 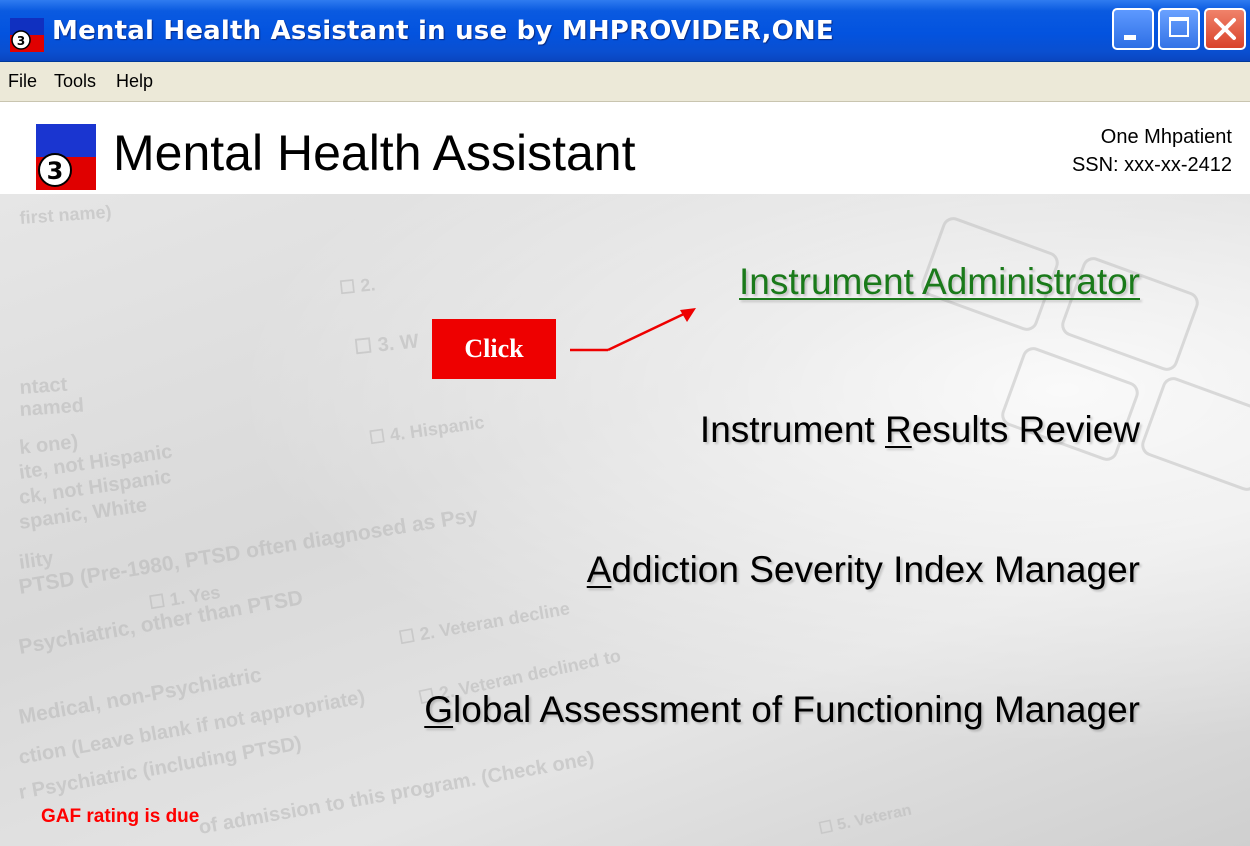 I want to click on link-mnemonic: R, so click(x=898, y=429).